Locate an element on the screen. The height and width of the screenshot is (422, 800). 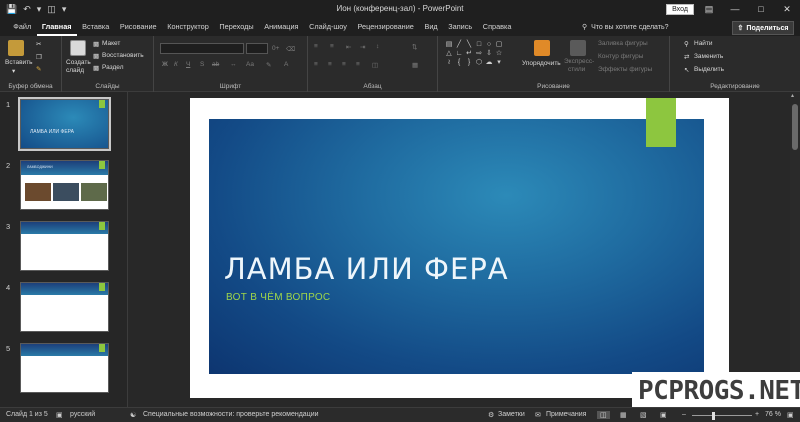
quick-styles-button-line2: стили is located at coordinates (576, 69).